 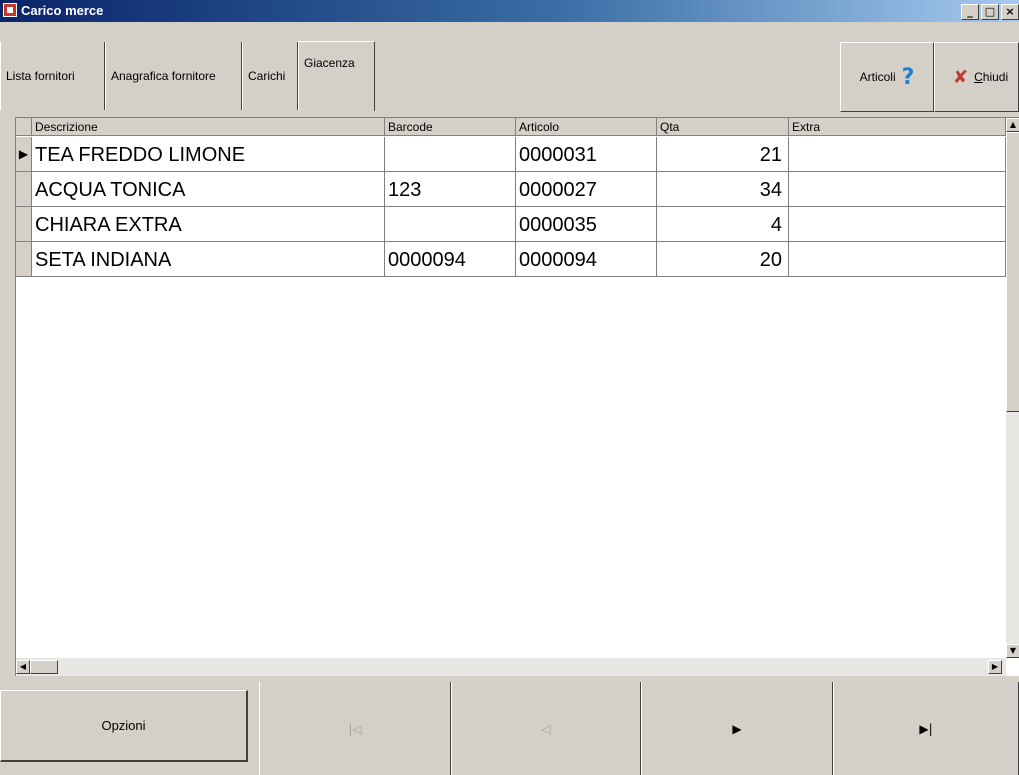 I want to click on articoli-button: Articoli ?, so click(x=887, y=77).